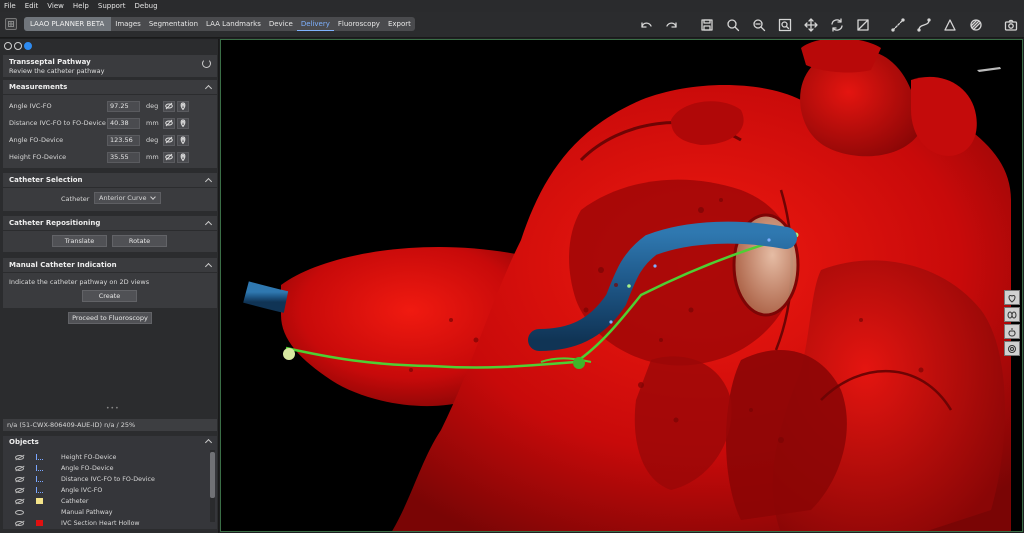 This screenshot has width=1024, height=533. Describe the element at coordinates (233, 24) in the screenshot. I see `tab-laa-landmarks: LAA Landmarks` at that location.